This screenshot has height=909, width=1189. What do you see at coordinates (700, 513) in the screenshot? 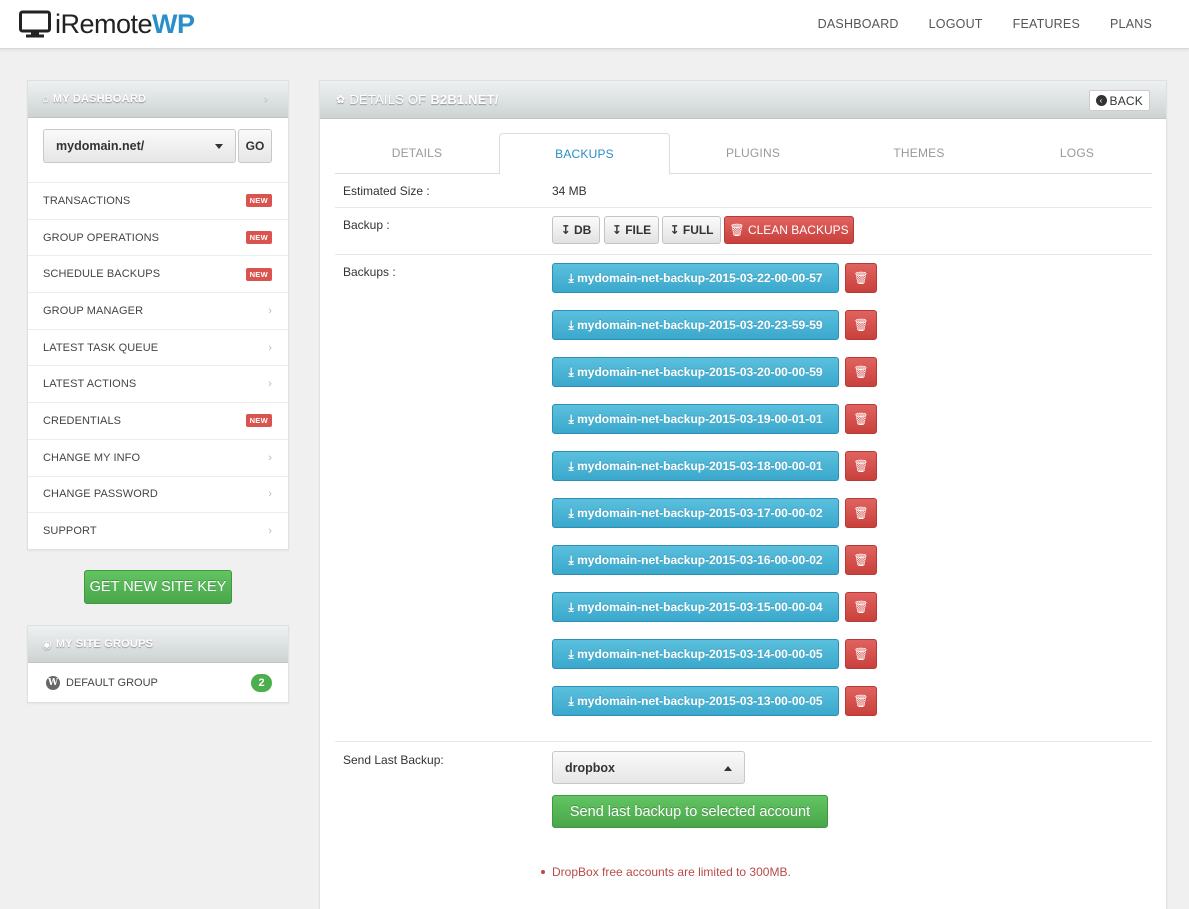
I see `backup-name: mydomain-net-backup-2015-03-17-00-00-02` at bounding box center [700, 513].